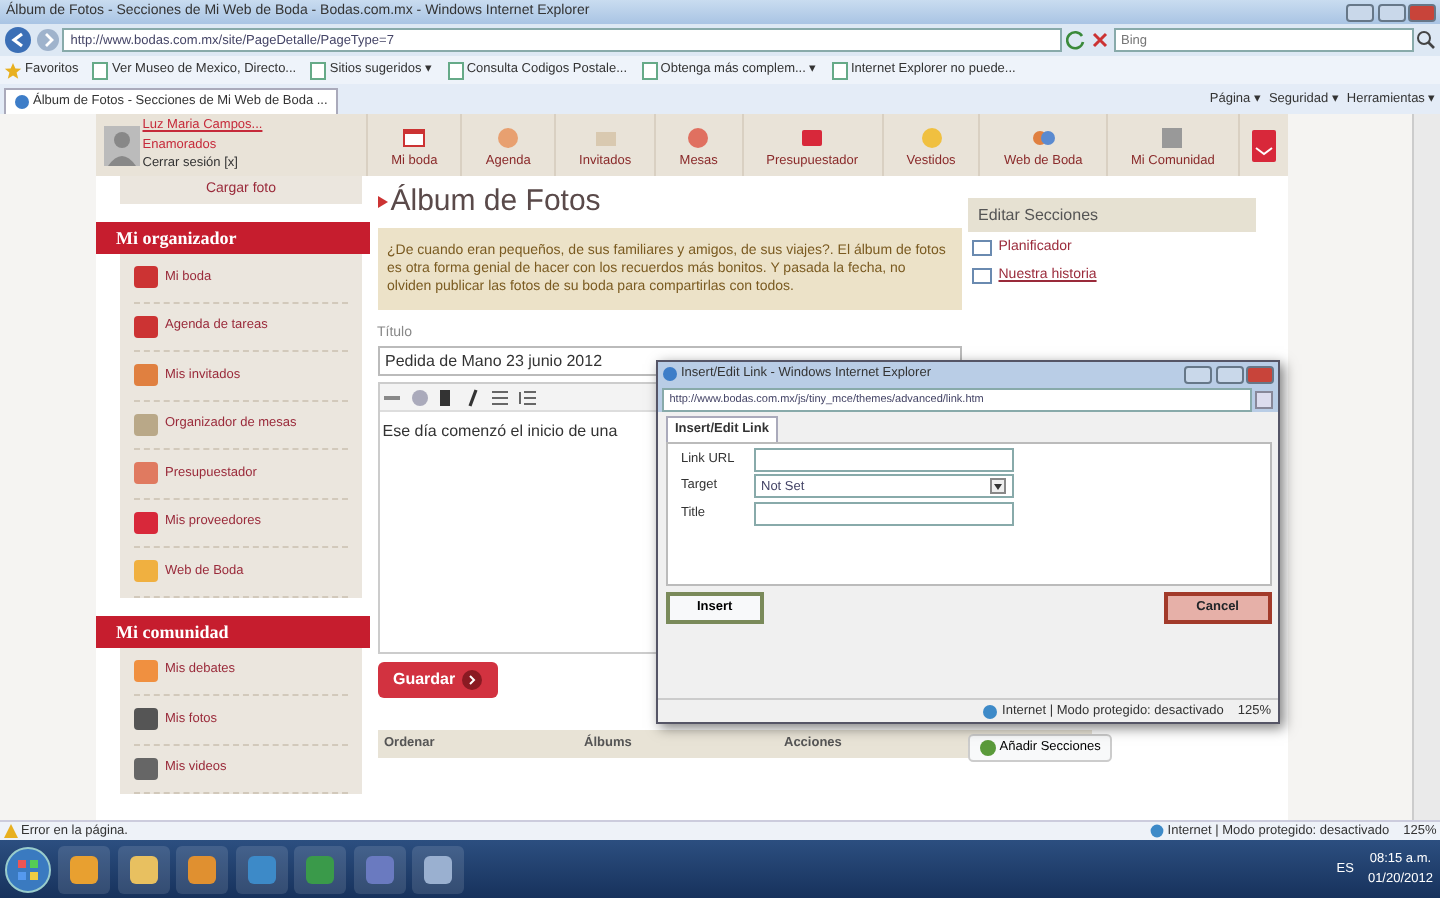 Image resolution: width=1440 pixels, height=898 pixels. What do you see at coordinates (233, 238) in the screenshot?
I see `section-ribbon: Mi organizador` at bounding box center [233, 238].